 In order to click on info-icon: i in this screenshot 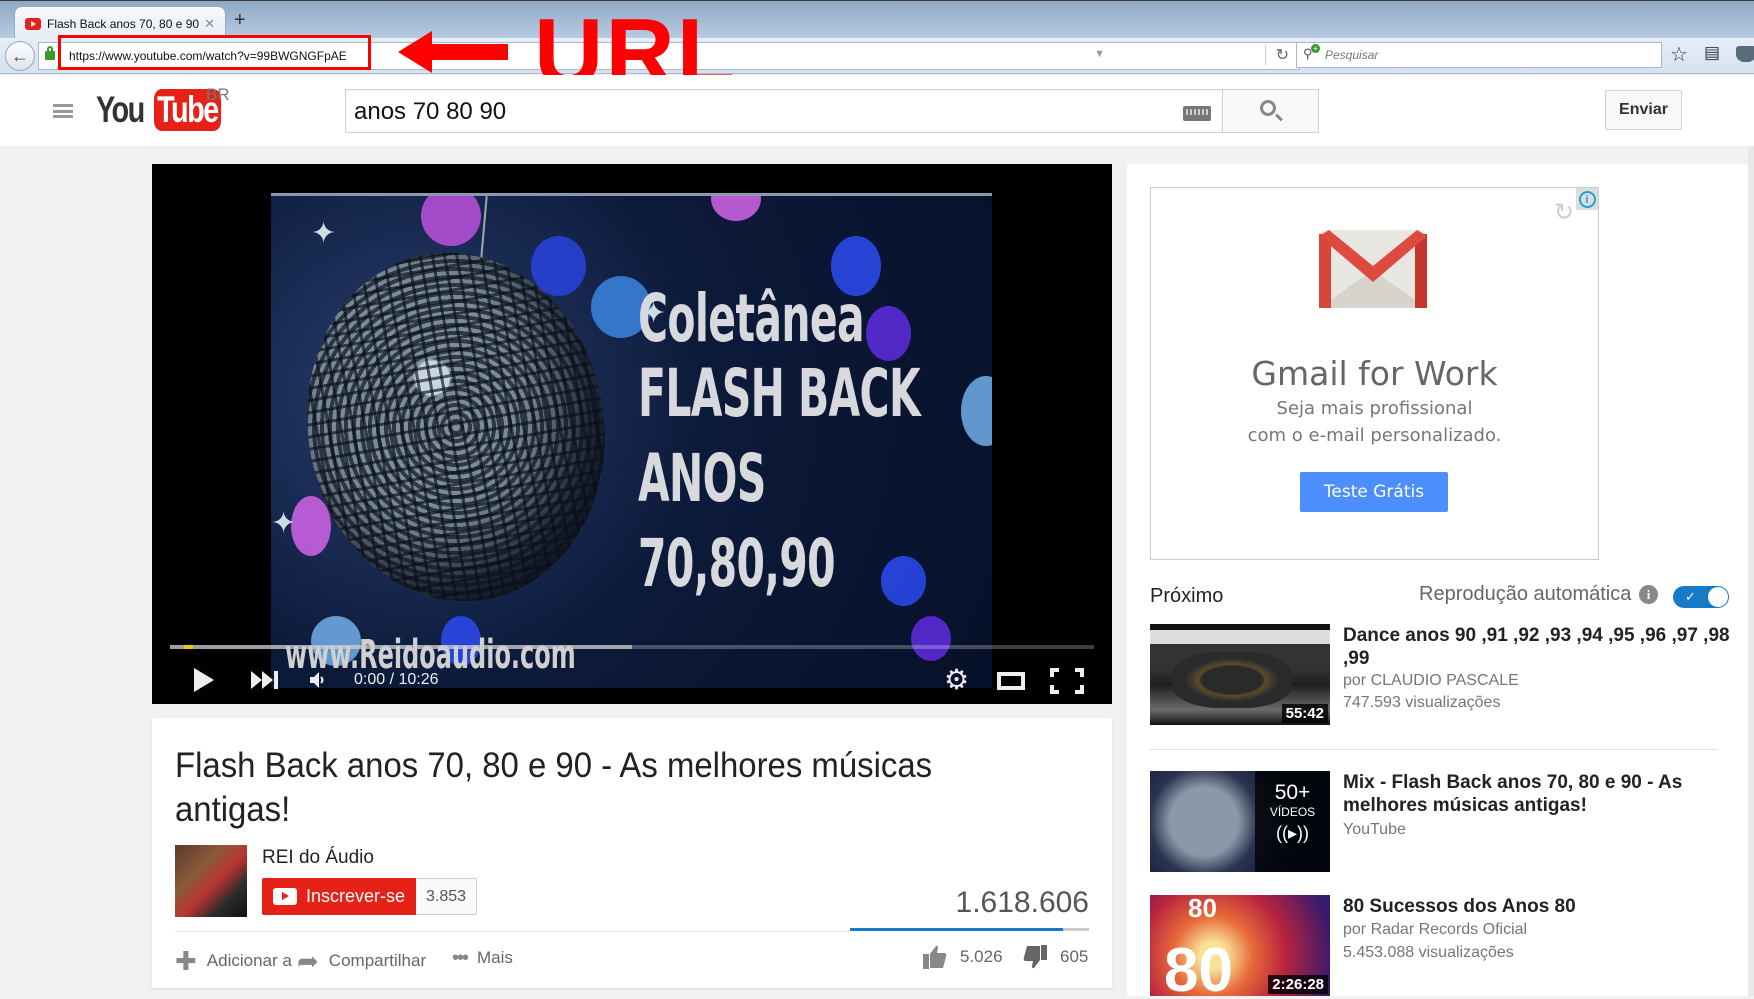, I will do `click(1587, 199)`.